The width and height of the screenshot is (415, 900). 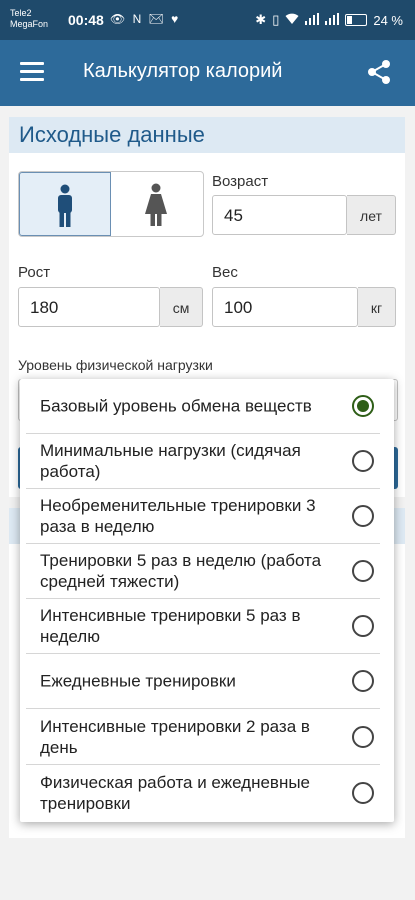 I want to click on male-option, so click(x=65, y=204).